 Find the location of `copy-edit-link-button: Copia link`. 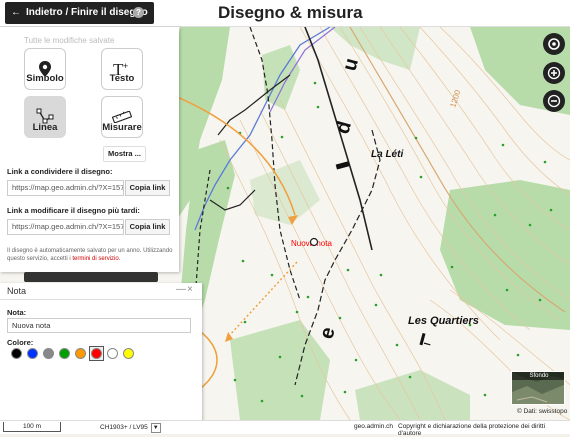

copy-edit-link-button: Copia link is located at coordinates (147, 227).